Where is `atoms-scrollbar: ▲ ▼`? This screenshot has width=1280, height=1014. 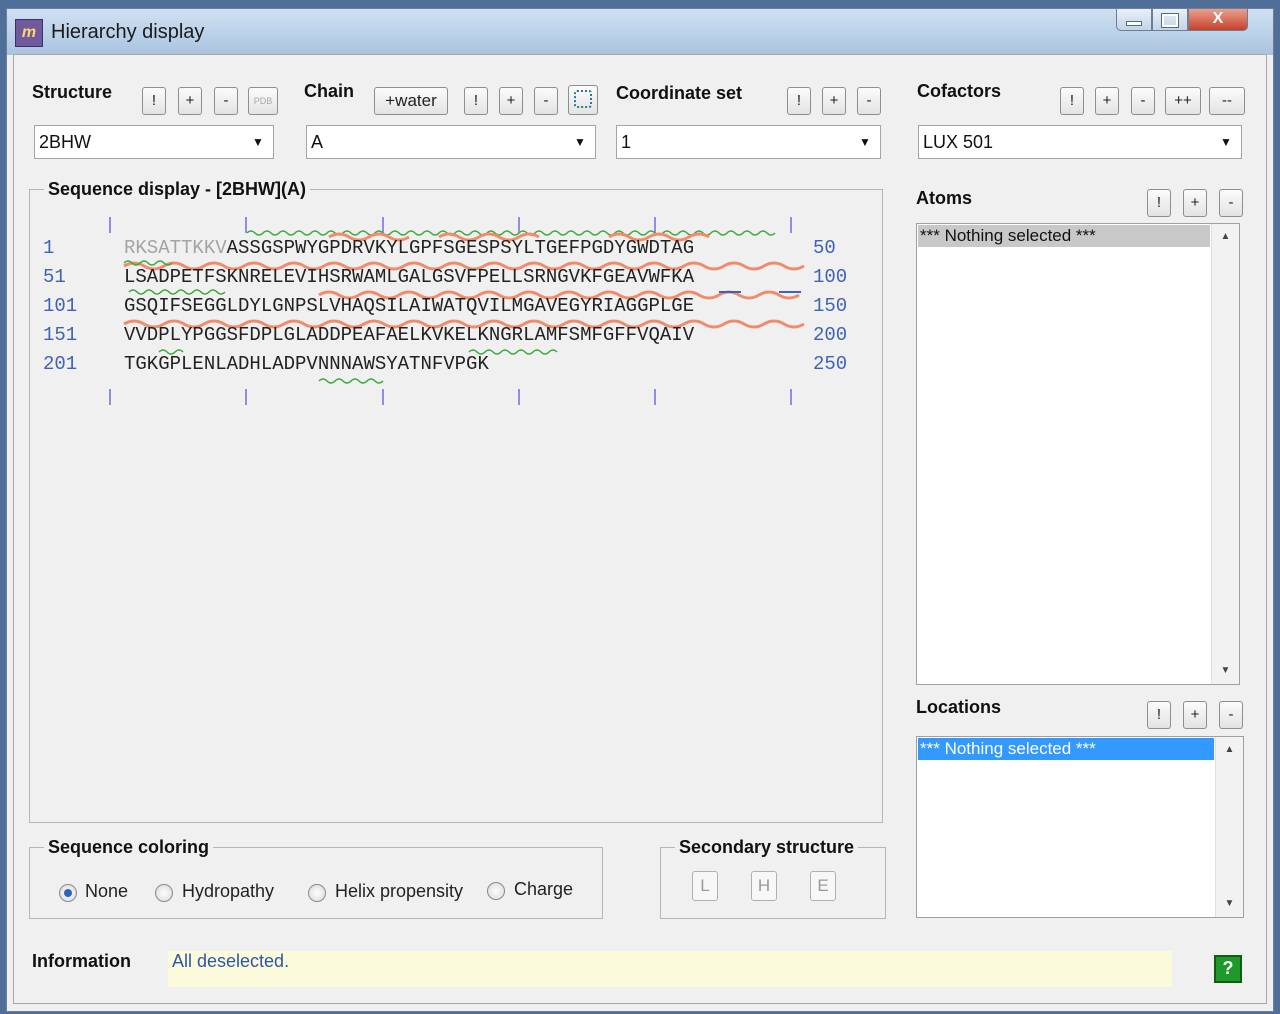
atoms-scrollbar: ▲ ▼ is located at coordinates (1225, 454).